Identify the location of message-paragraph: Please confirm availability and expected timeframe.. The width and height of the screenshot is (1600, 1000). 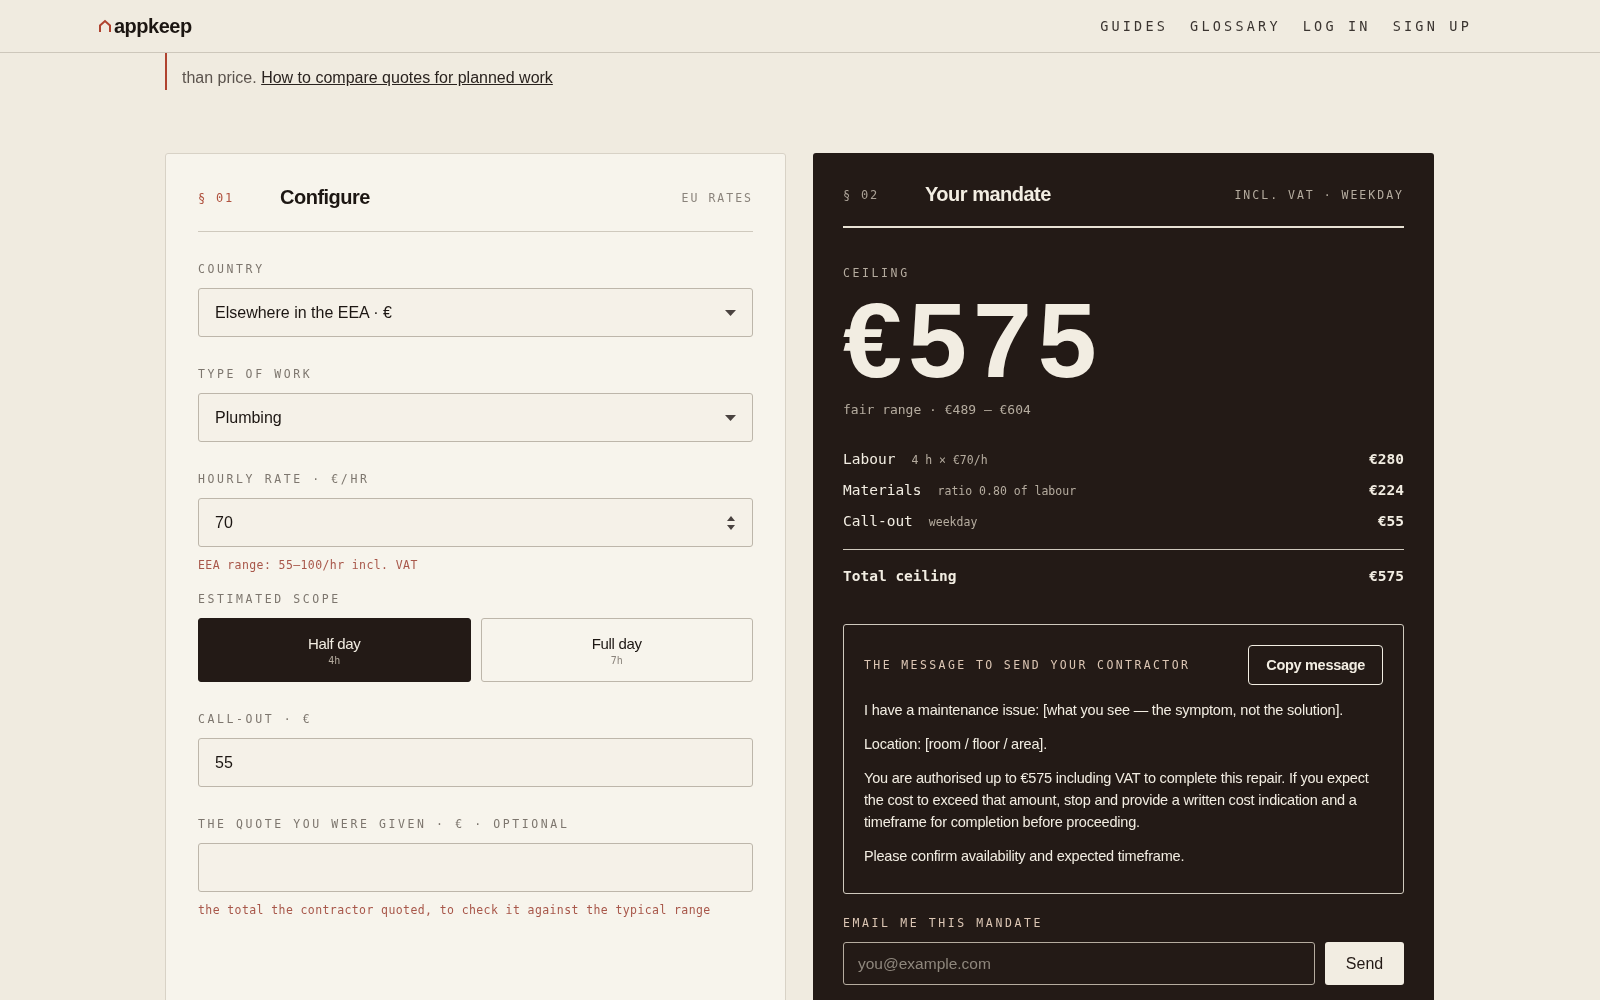
(1025, 856).